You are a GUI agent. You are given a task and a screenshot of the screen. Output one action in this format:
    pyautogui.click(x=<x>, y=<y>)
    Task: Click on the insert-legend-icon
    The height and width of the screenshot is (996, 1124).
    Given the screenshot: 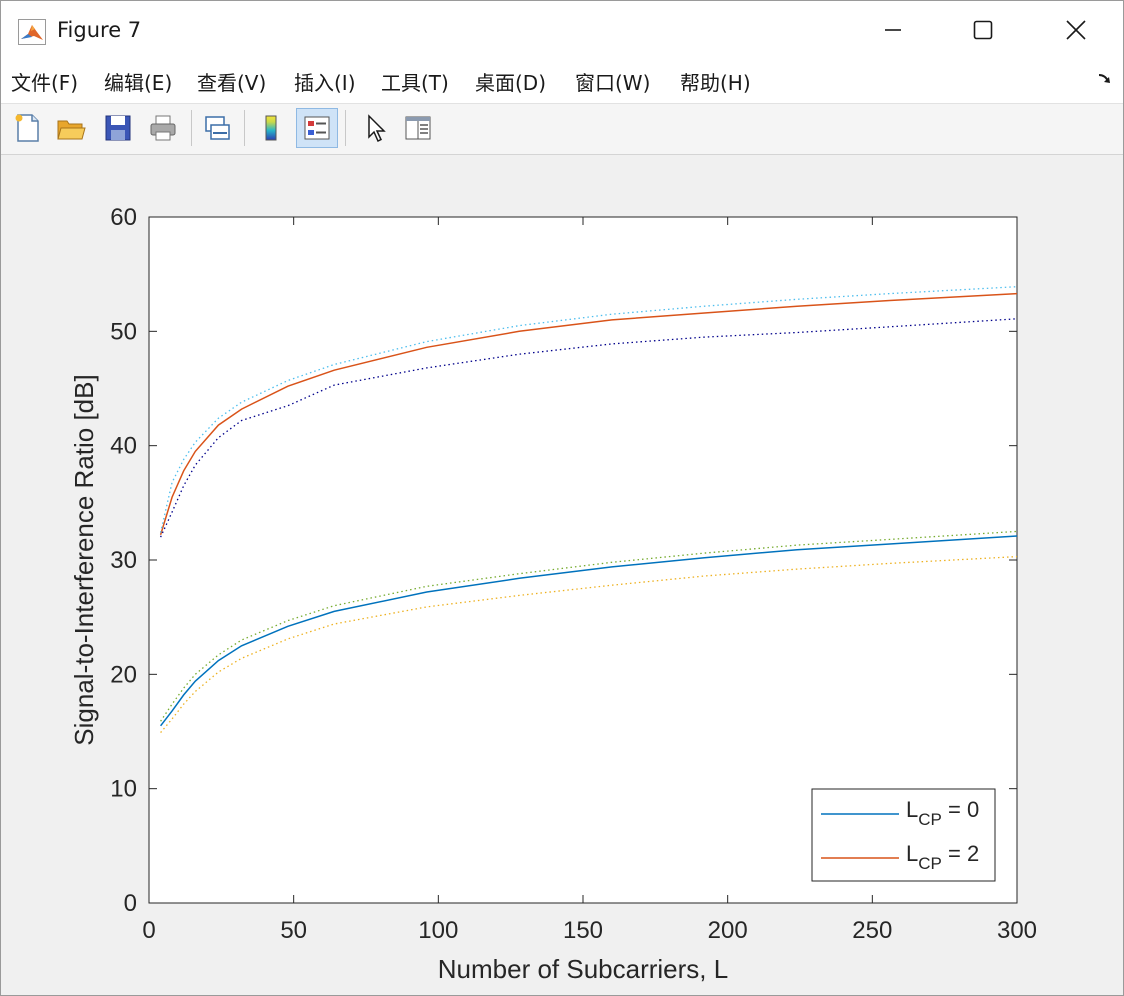 What is the action you would take?
    pyautogui.click(x=317, y=128)
    